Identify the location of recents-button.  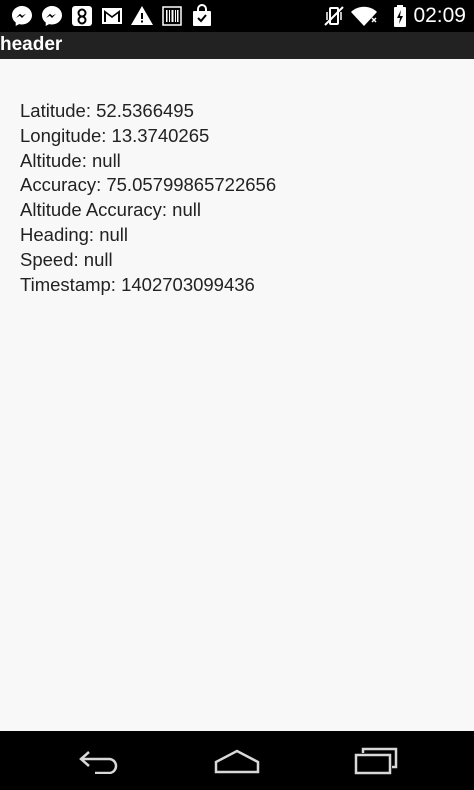
(376, 761).